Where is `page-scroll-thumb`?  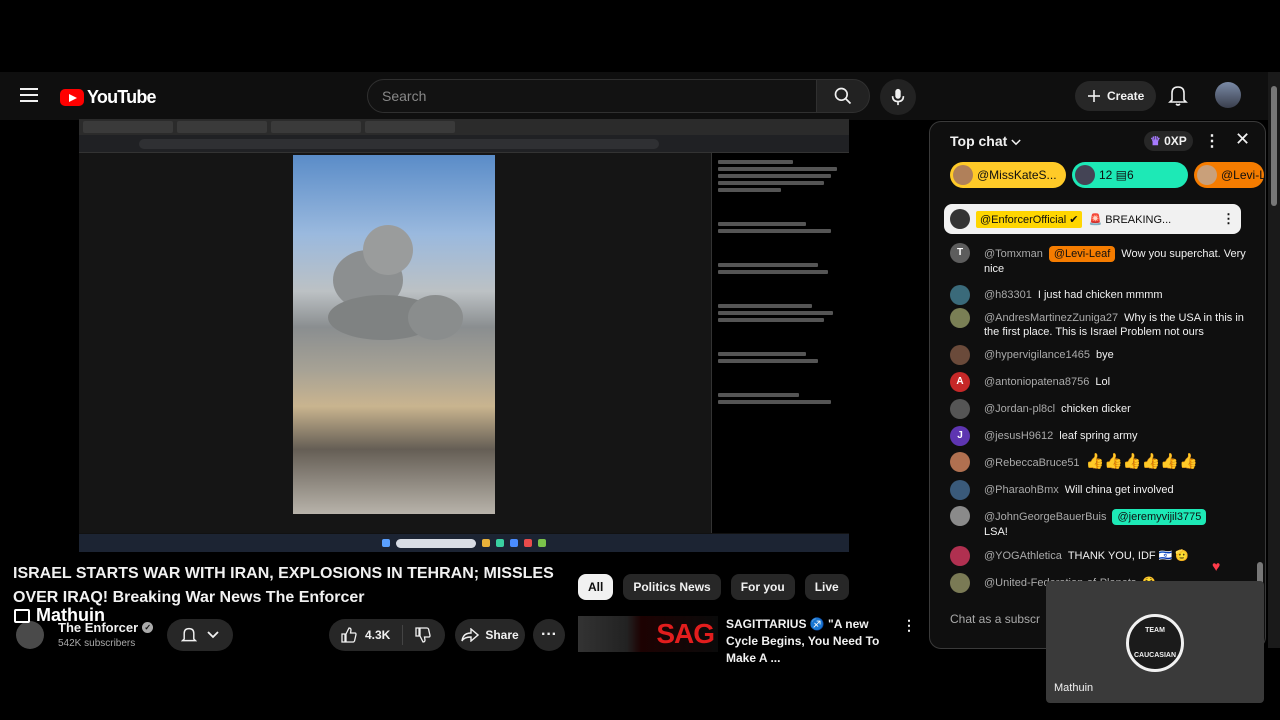
page-scroll-thumb is located at coordinates (1274, 146).